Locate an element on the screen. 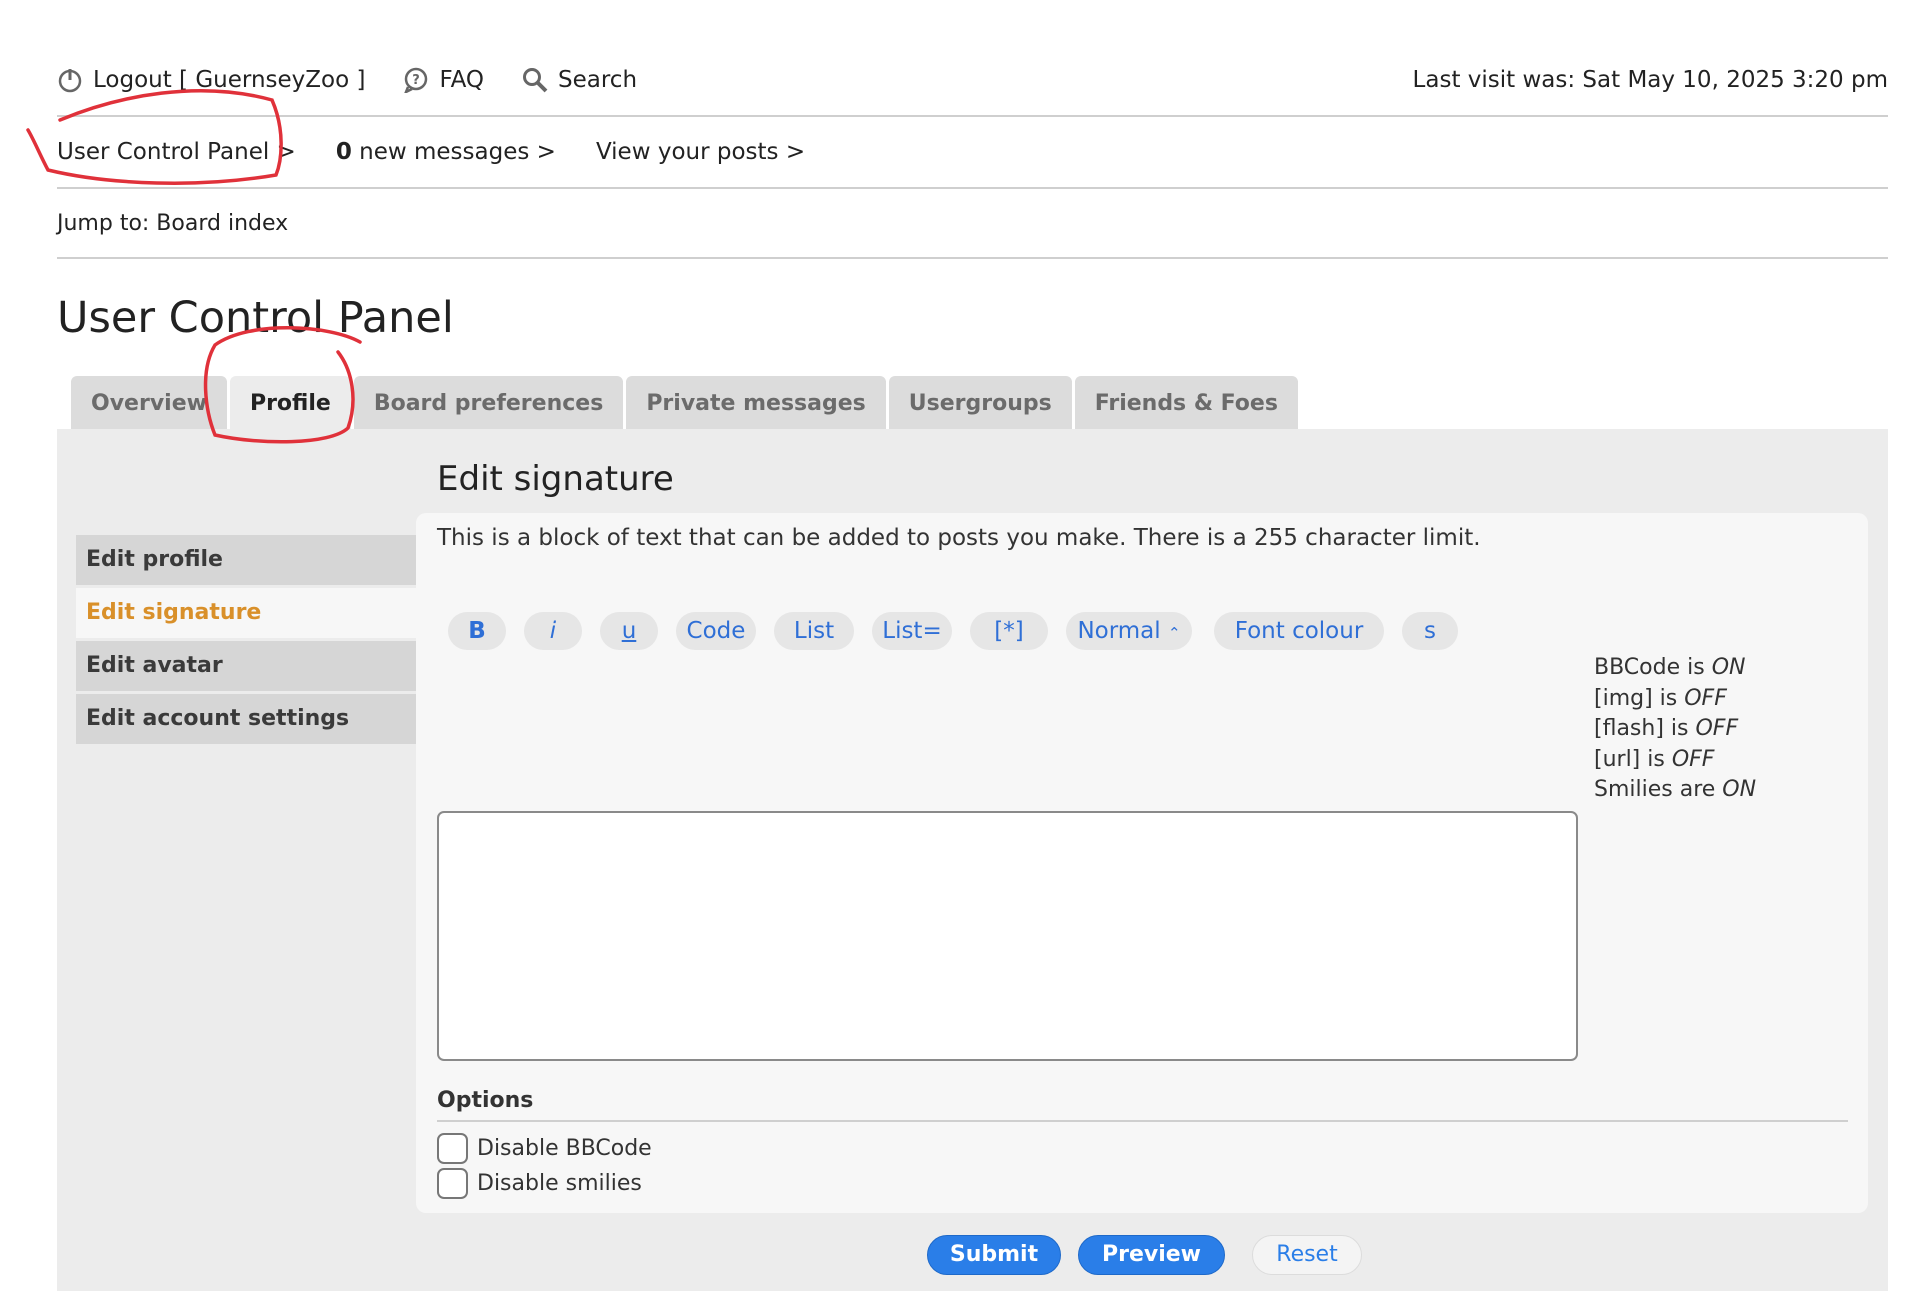  disable-bbcode-option: Disable BBCode is located at coordinates (544, 1148).